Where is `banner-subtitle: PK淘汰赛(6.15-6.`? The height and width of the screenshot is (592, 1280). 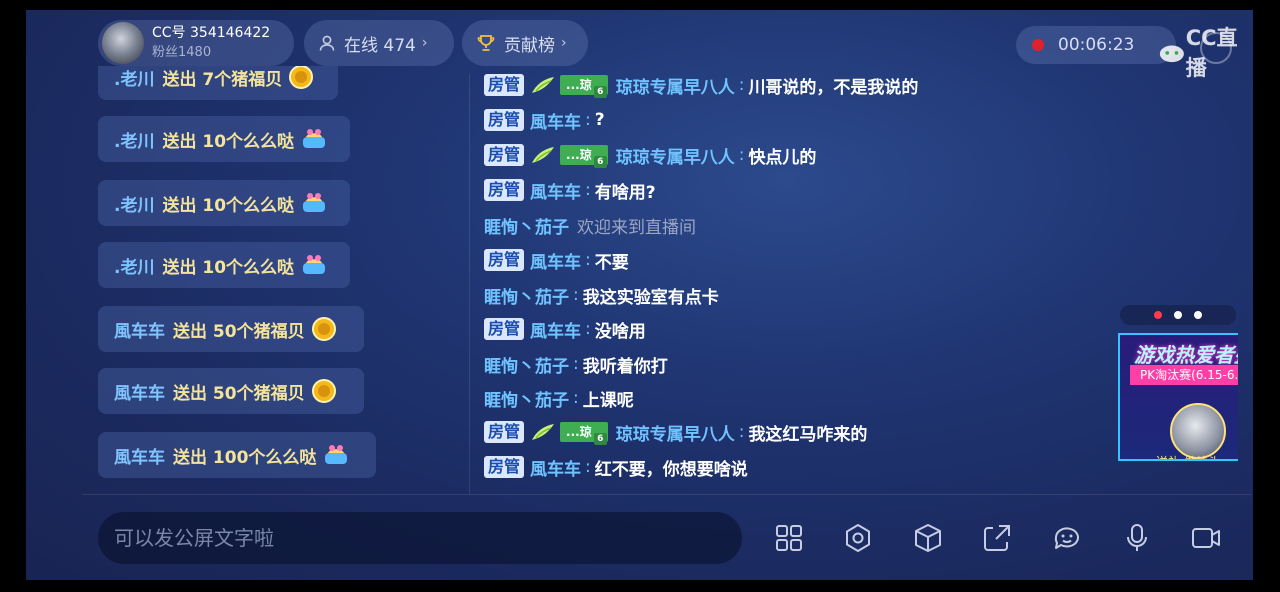 banner-subtitle: PK淘汰赛(6.15-6. is located at coordinates (1184, 375).